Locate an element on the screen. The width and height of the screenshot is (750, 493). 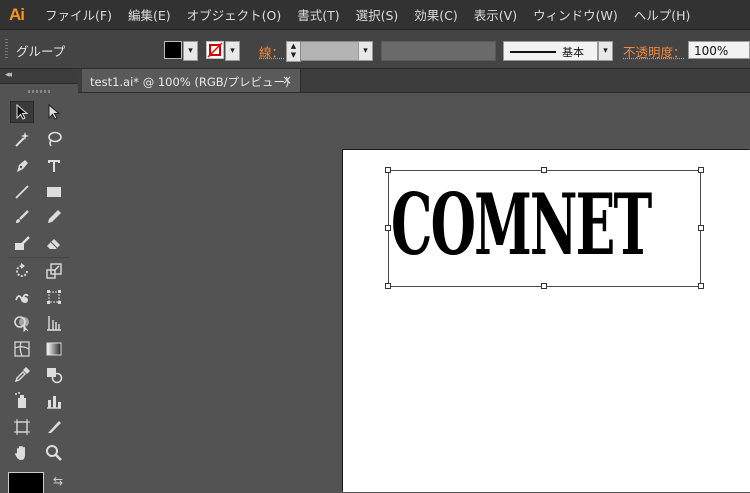
pen-tool is located at coordinates (22, 166).